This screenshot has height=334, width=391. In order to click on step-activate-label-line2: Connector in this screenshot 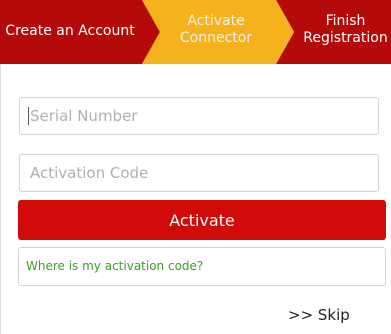, I will do `click(216, 38)`.